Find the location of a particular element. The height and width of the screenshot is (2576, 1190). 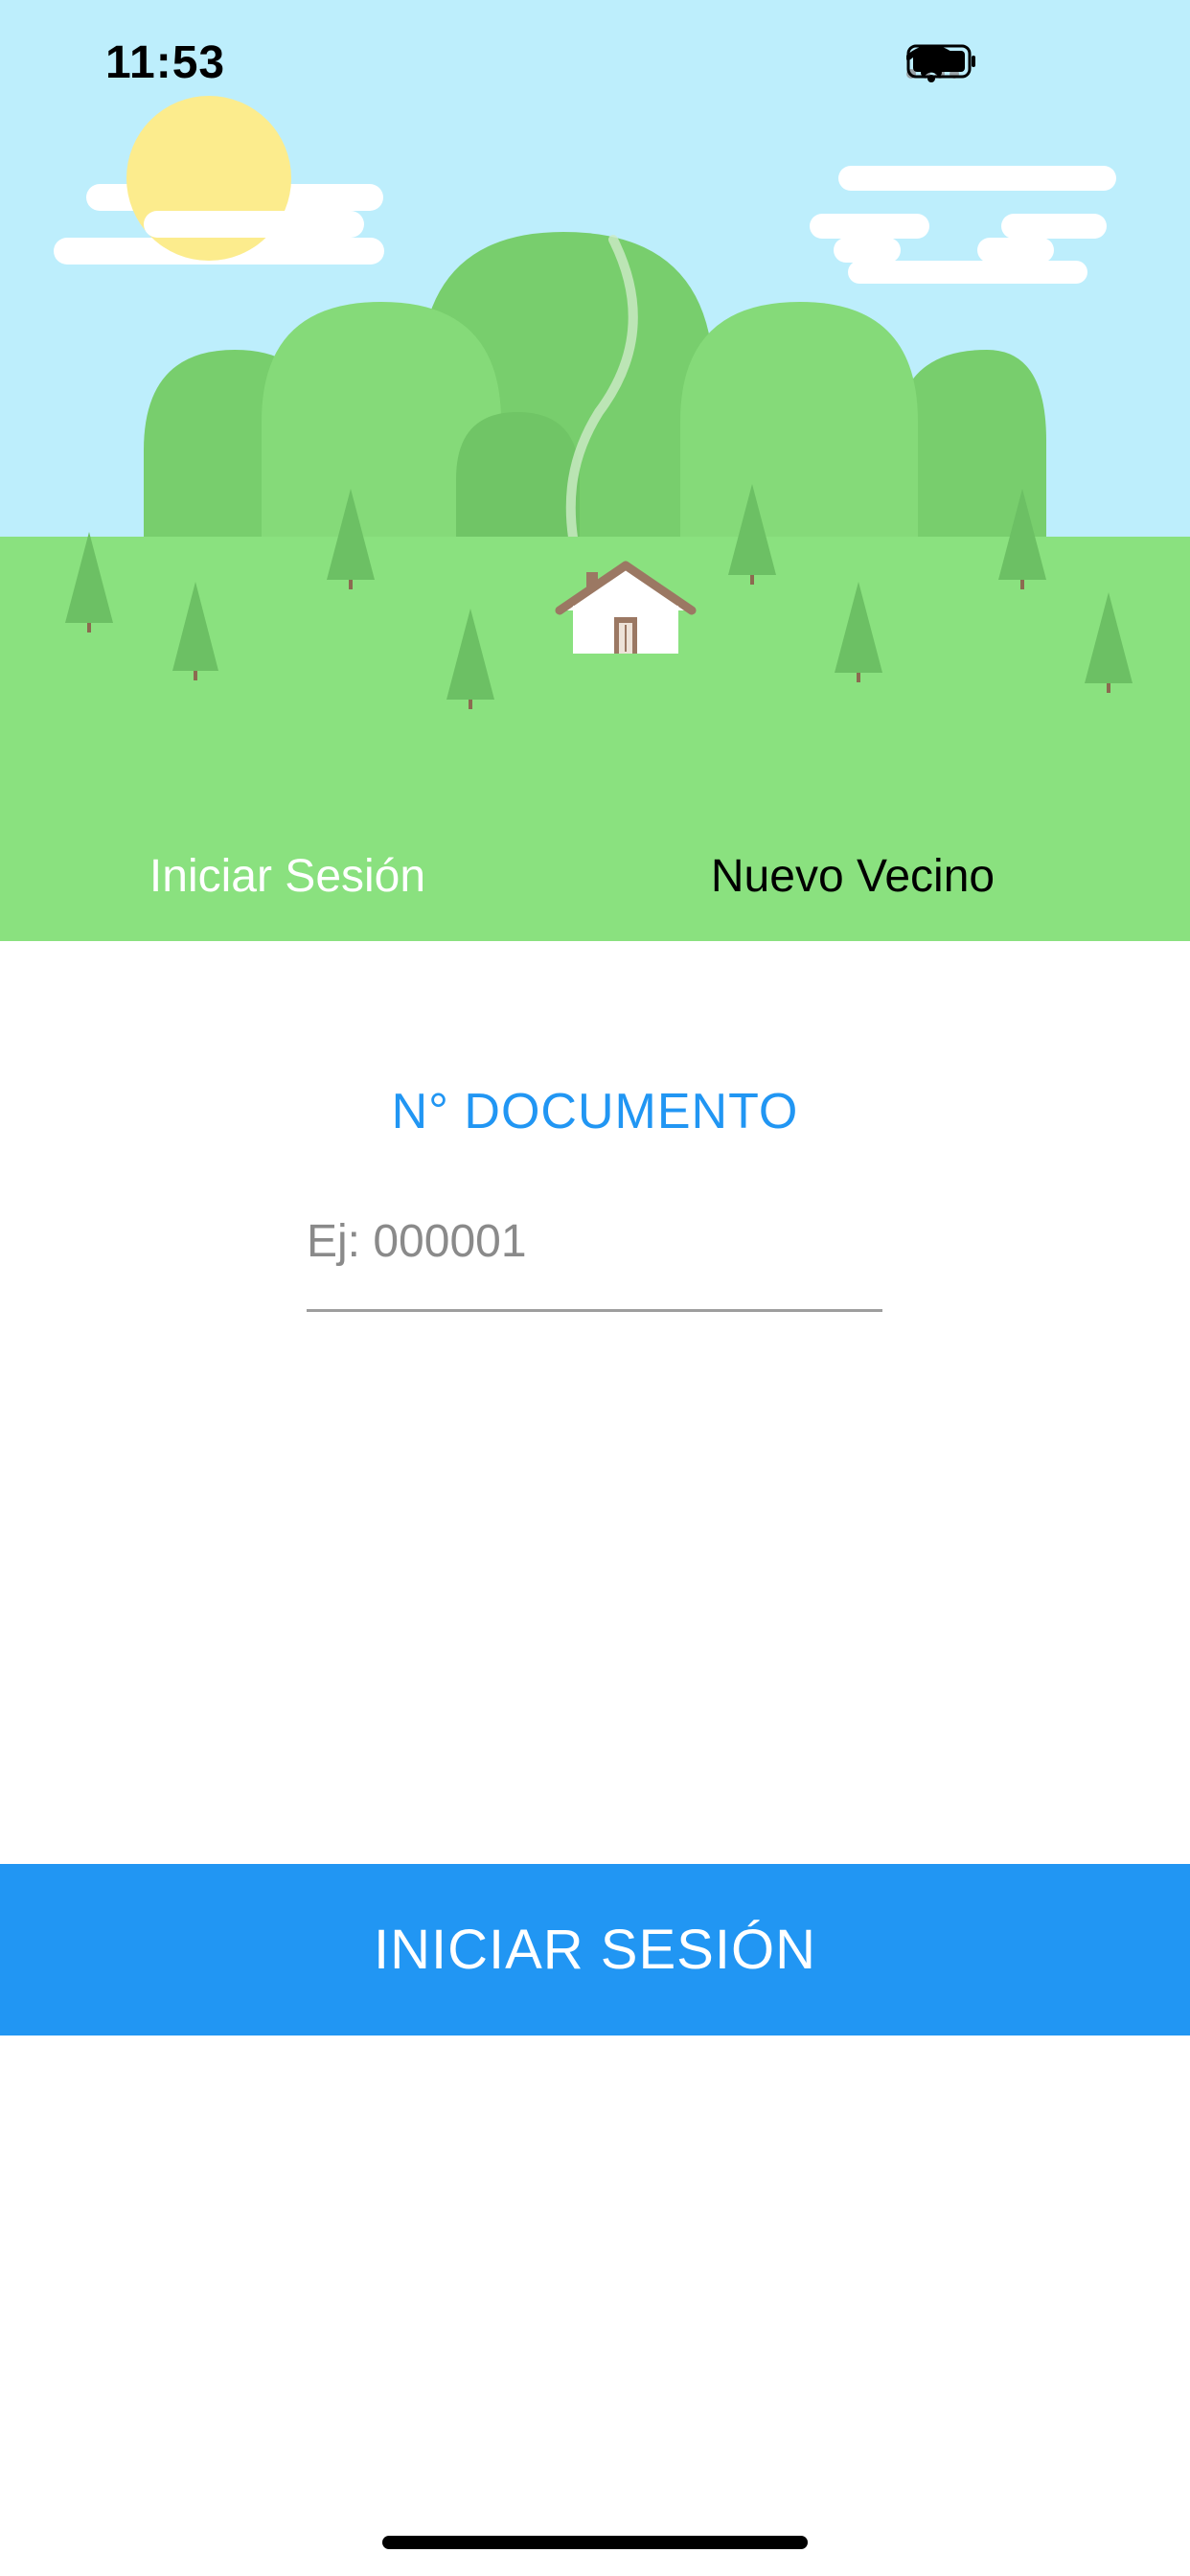

status-time: 11:53 is located at coordinates (166, 63).